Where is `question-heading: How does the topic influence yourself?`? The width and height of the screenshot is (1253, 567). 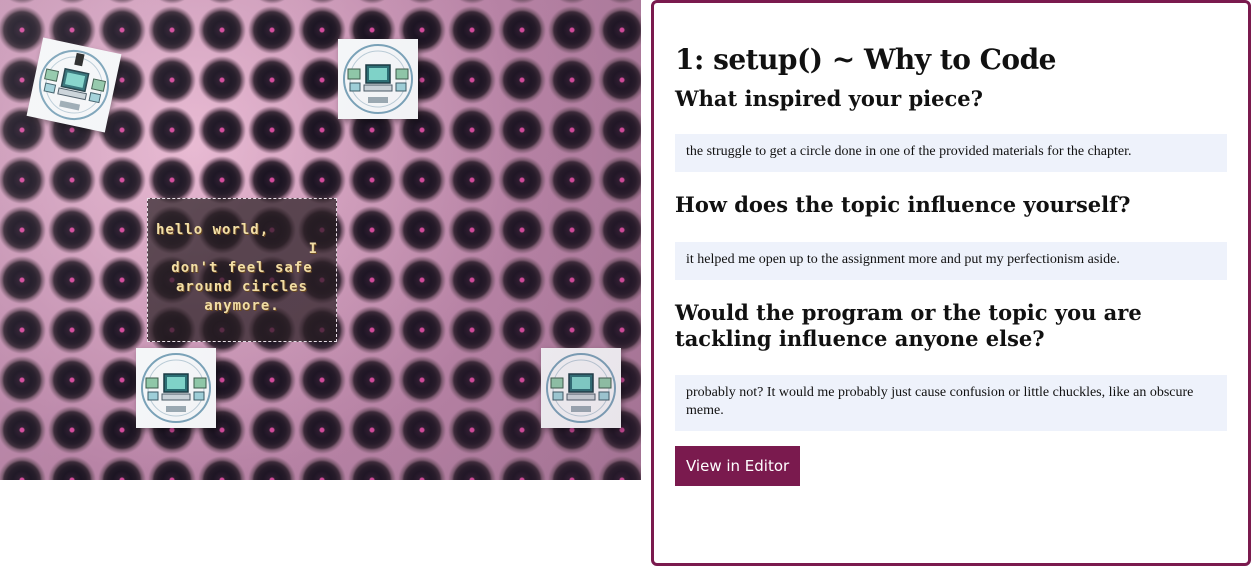 question-heading: How does the topic influence yourself? is located at coordinates (903, 204).